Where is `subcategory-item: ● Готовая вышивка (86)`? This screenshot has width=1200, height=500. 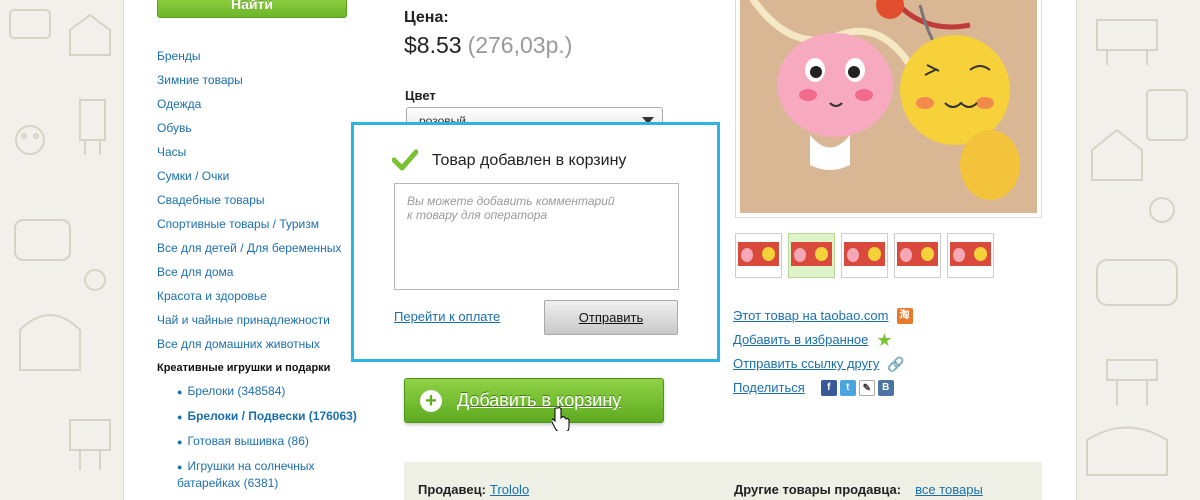 subcategory-item: ● Готовая вышивка (86) is located at coordinates (267, 441).